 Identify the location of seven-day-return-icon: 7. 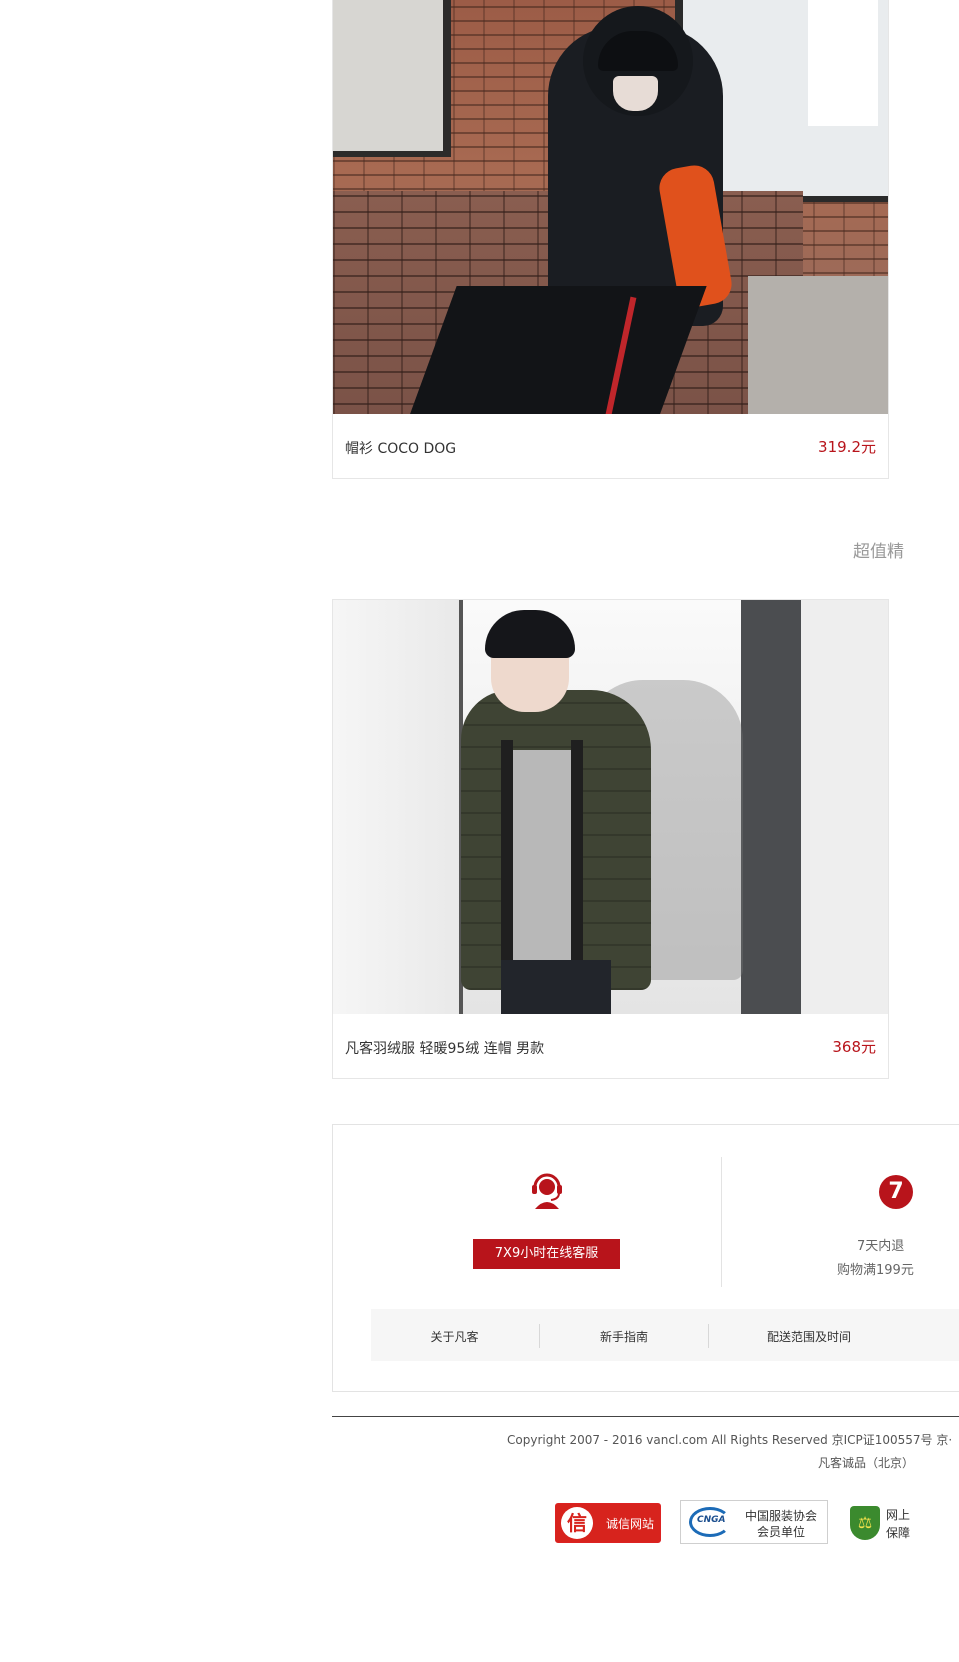
(896, 1192).